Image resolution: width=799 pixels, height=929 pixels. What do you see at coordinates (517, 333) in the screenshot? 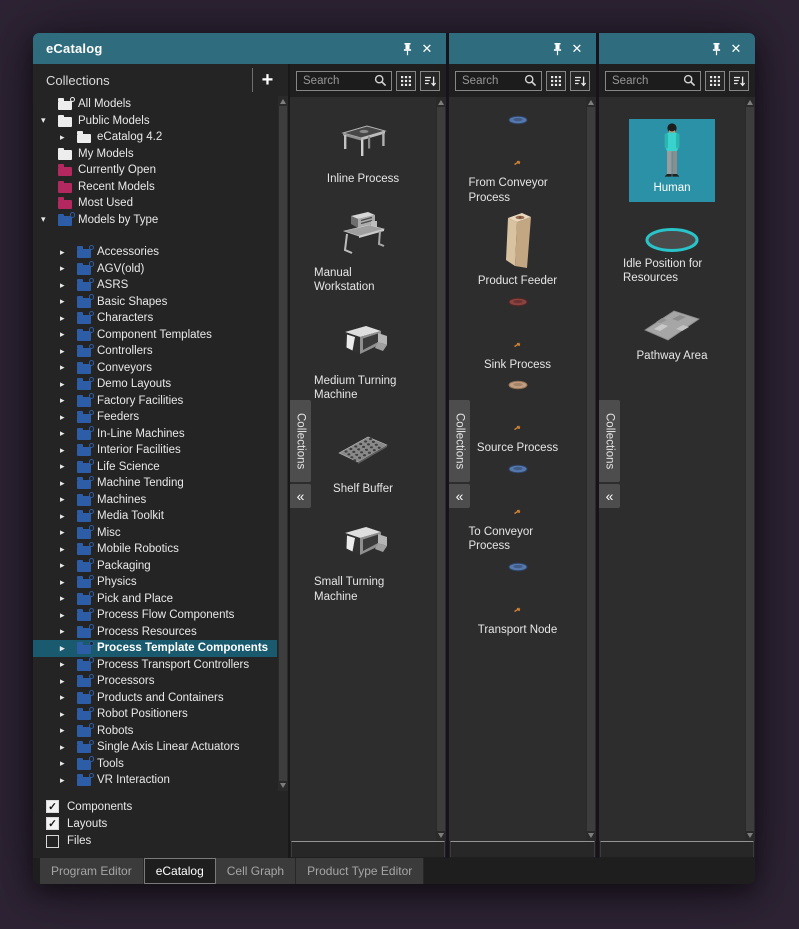
I see `catalog-item-sink-process: Sink Process` at bounding box center [517, 333].